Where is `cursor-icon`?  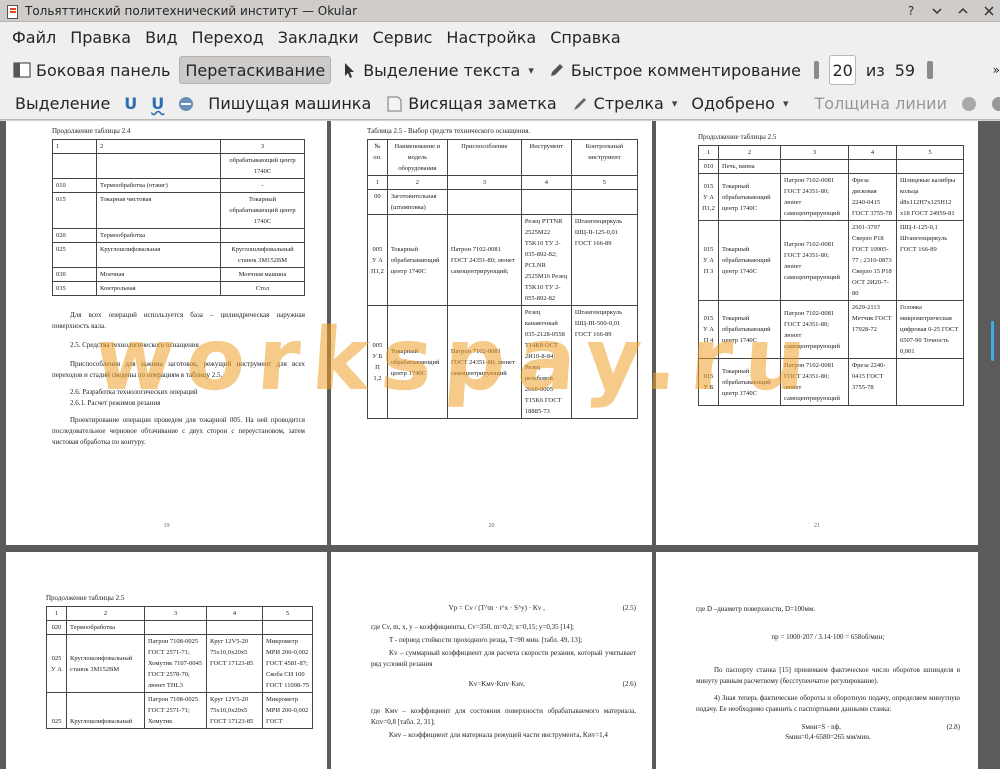
cursor-icon is located at coordinates (349, 70).